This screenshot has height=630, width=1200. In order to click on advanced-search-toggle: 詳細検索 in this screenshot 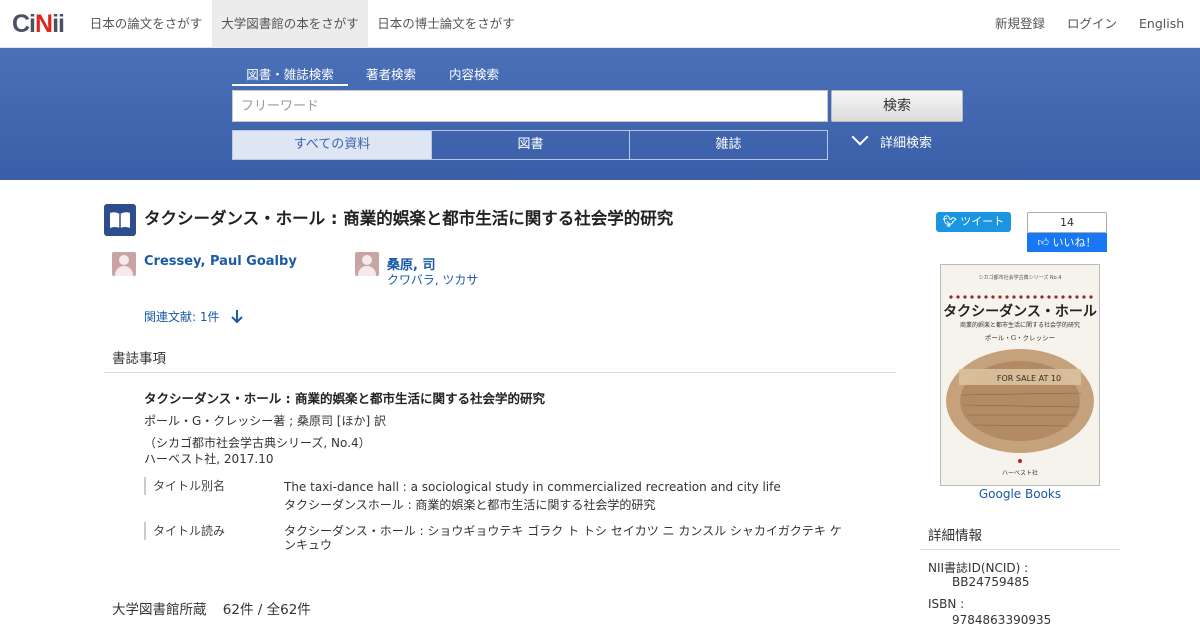, I will do `click(890, 144)`.